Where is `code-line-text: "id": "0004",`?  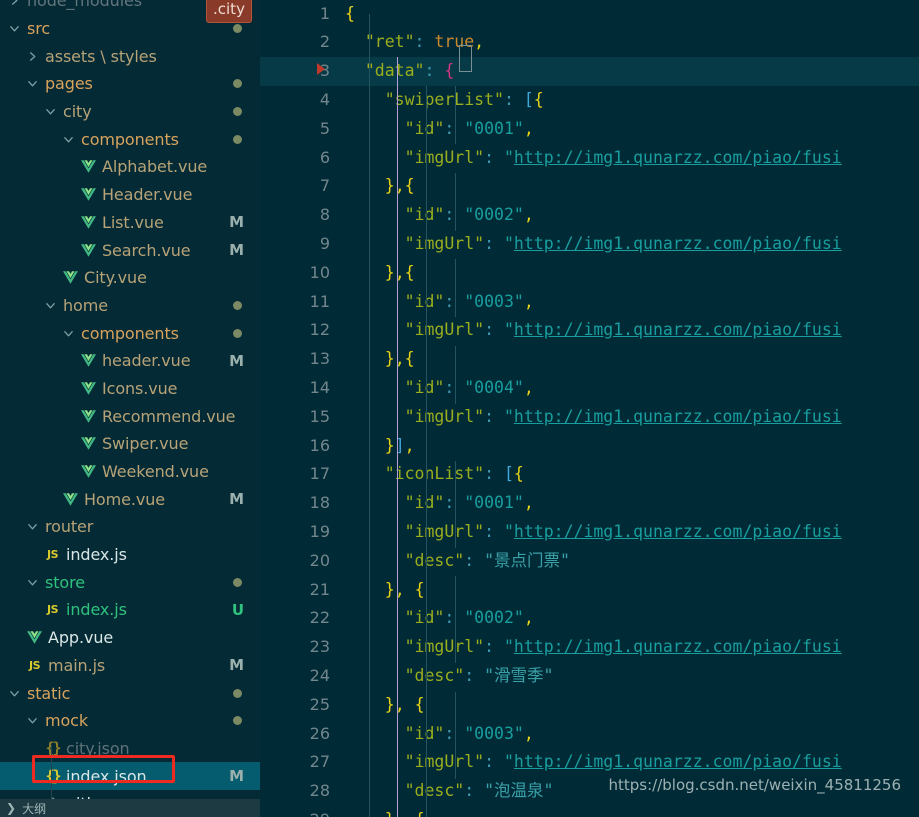
code-line-text: "id": "0004", is located at coordinates (439, 388).